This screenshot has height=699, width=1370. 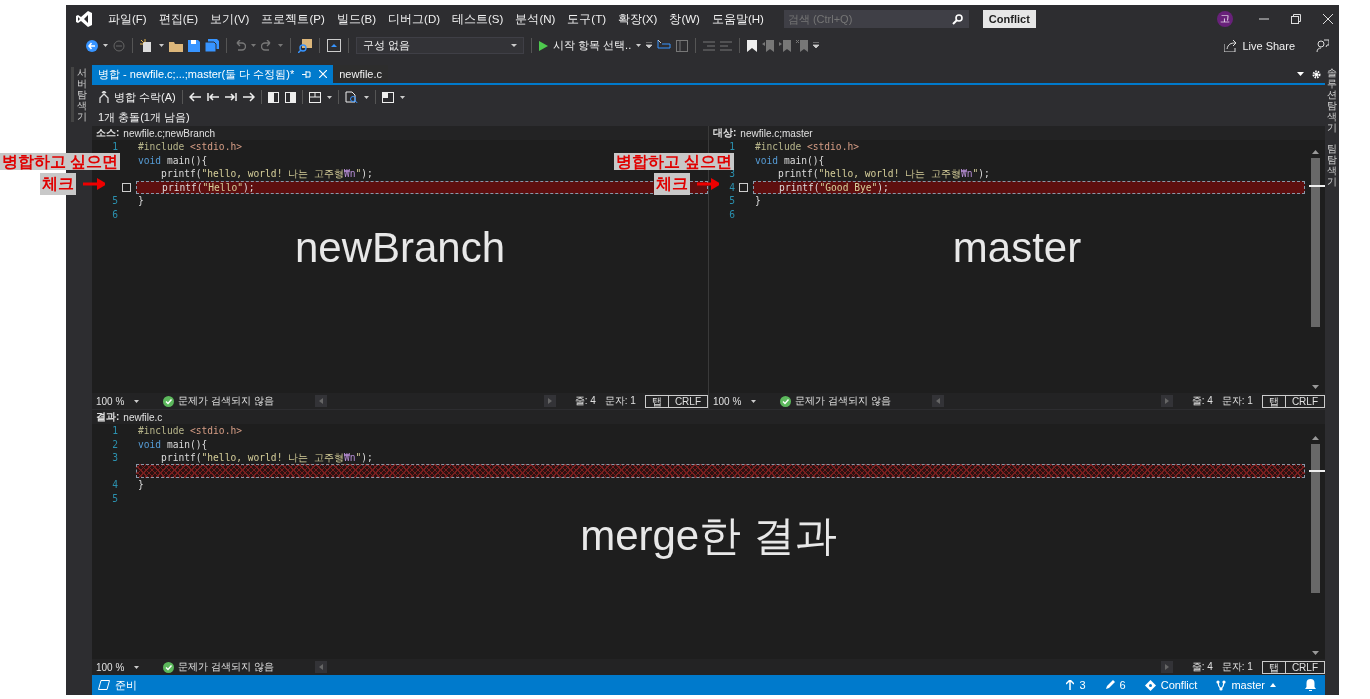 What do you see at coordinates (147, 45) in the screenshot?
I see `new-item-icon` at bounding box center [147, 45].